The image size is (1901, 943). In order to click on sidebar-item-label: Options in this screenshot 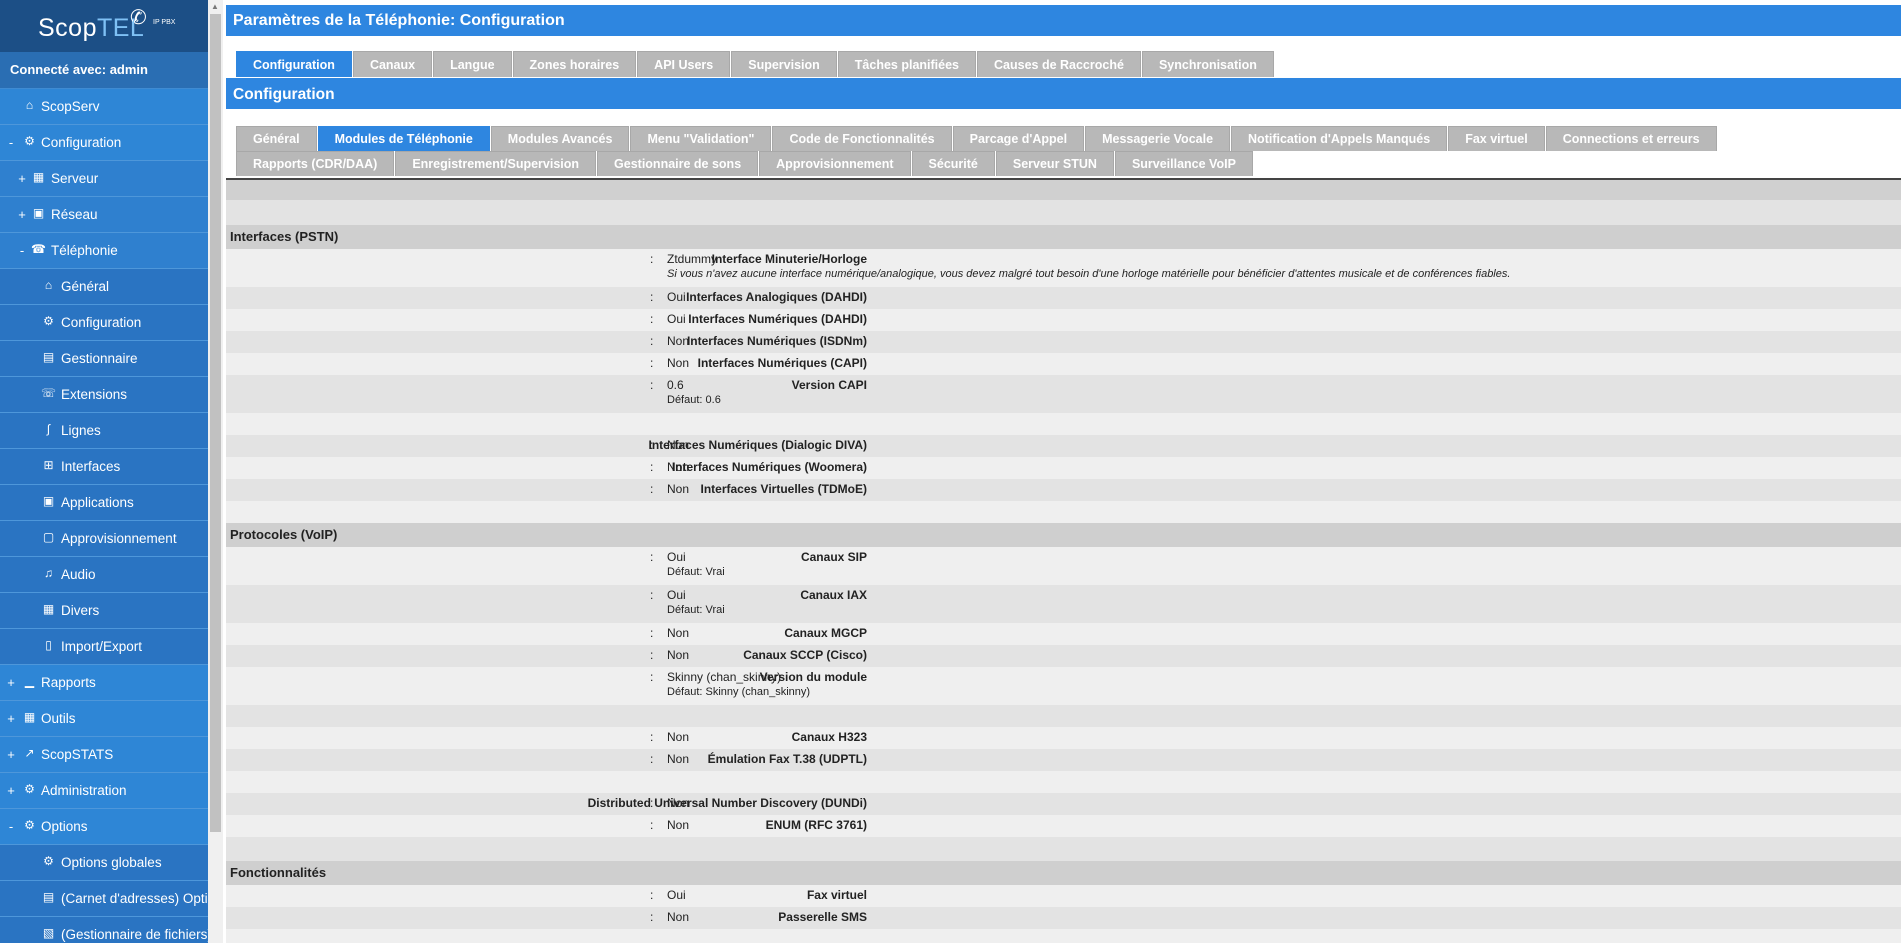, I will do `click(64, 826)`.